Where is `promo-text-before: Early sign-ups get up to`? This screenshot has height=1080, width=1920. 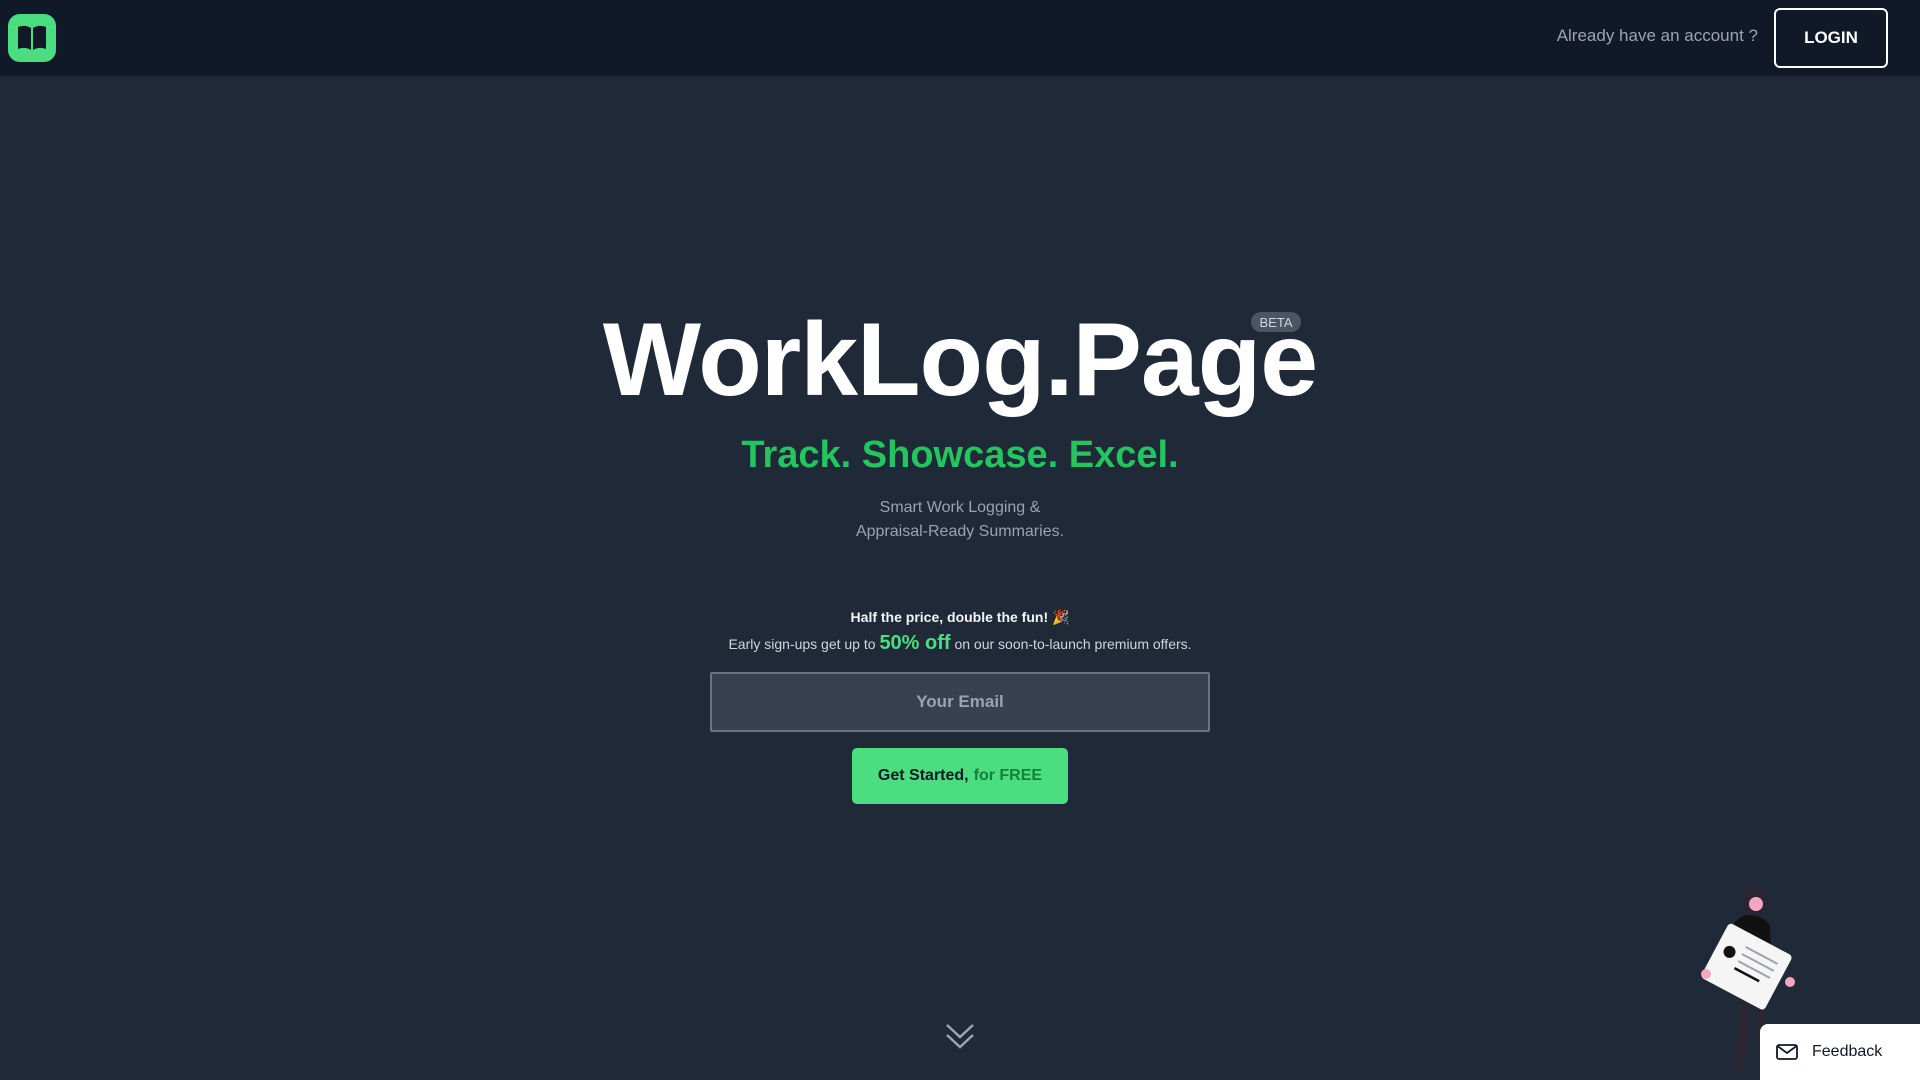 promo-text-before: Early sign-ups get up to is located at coordinates (802, 644).